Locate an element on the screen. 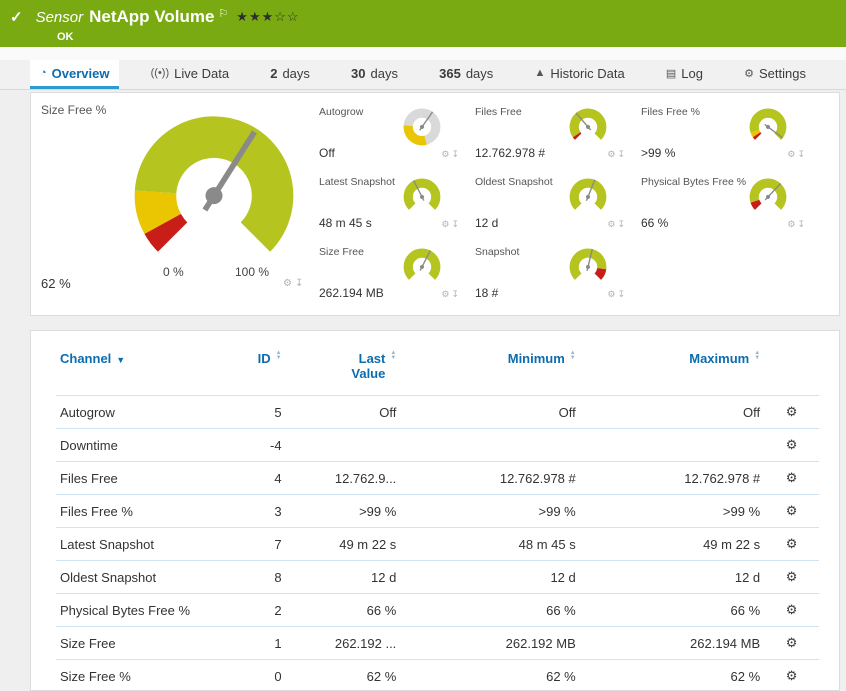 The height and width of the screenshot is (691, 846). channel-id: 0 is located at coordinates (255, 674).